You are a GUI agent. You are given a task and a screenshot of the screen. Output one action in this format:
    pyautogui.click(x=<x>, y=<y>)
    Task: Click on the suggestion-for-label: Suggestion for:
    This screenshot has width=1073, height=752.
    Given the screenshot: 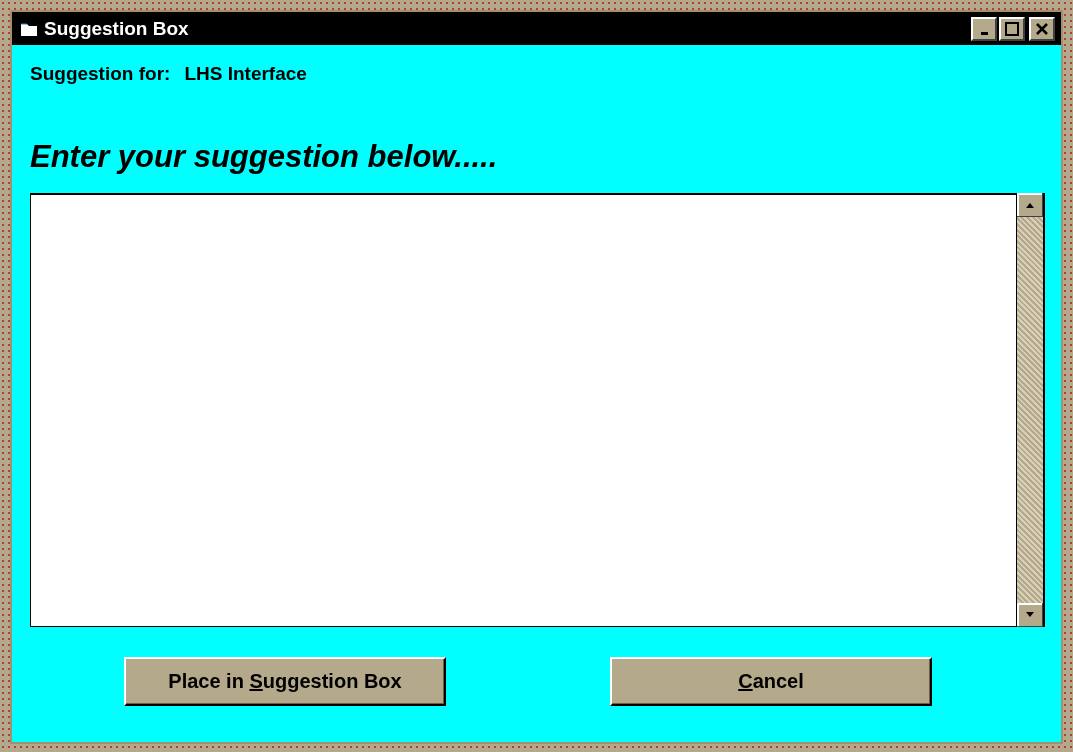 What is the action you would take?
    pyautogui.click(x=100, y=74)
    